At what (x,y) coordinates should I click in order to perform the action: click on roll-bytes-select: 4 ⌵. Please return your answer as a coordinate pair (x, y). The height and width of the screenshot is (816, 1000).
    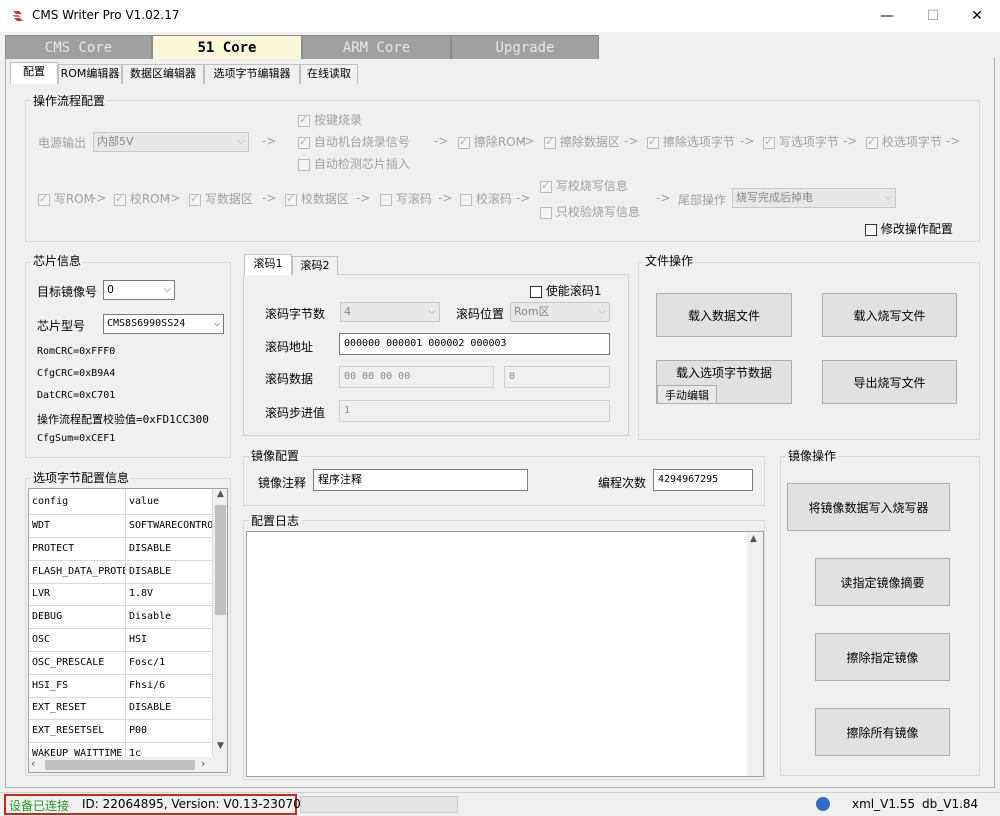
    Looking at the image, I should click on (390, 312).